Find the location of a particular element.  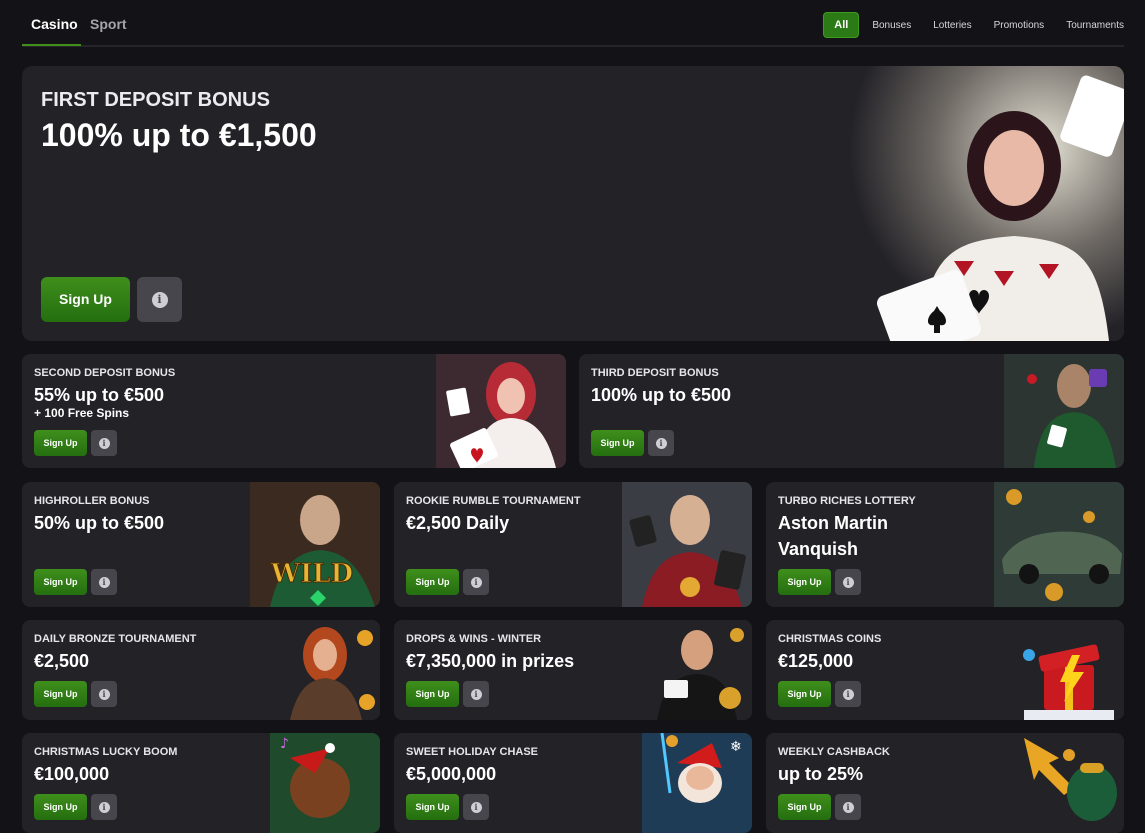

card-wild-king-illustration: WILD is located at coordinates (315, 544).